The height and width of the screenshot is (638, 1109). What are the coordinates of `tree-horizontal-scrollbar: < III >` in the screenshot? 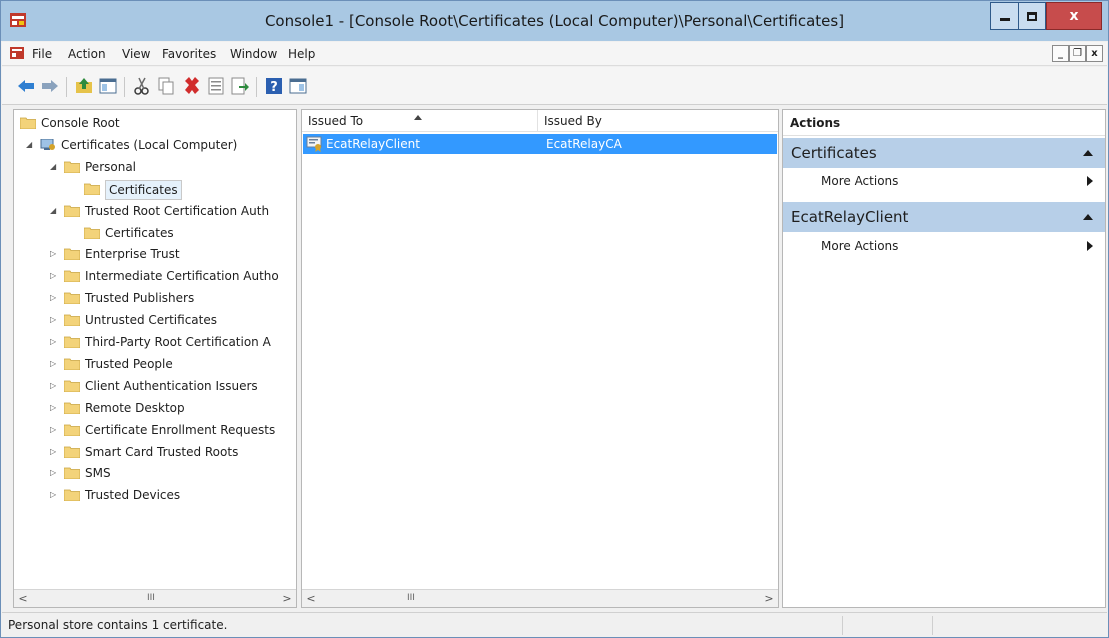 It's located at (155, 598).